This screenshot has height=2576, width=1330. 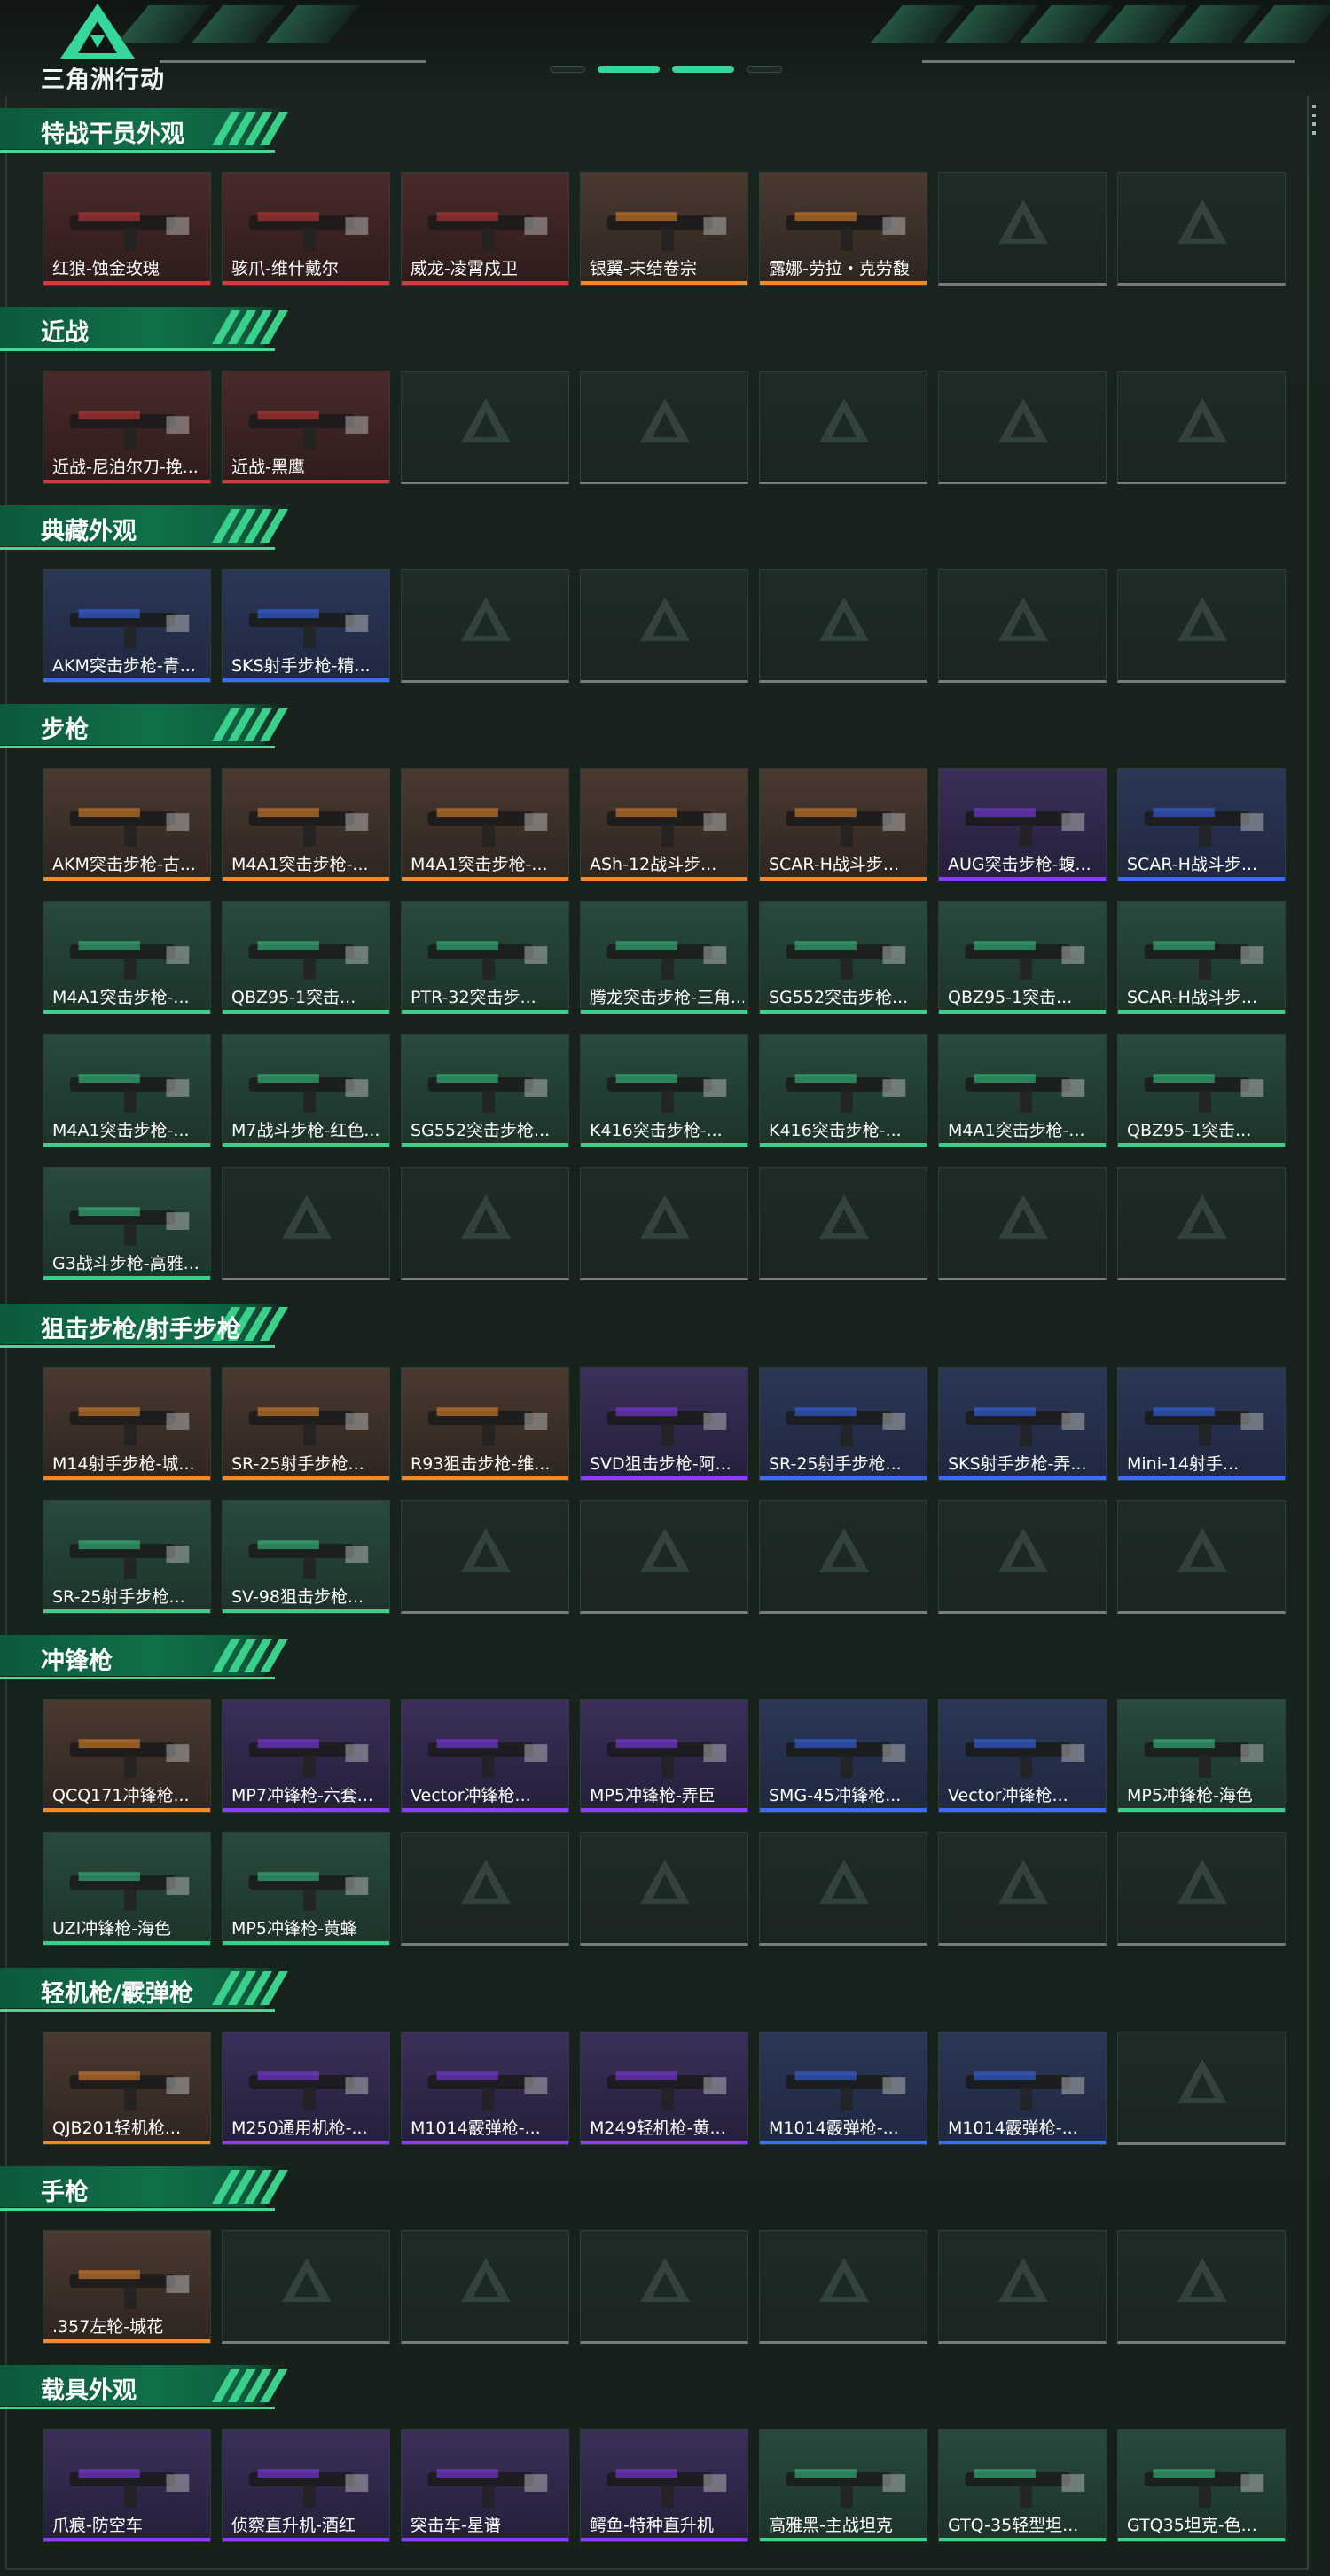 What do you see at coordinates (644, 268) in the screenshot?
I see `item-label: 银翼-未结卷宗` at bounding box center [644, 268].